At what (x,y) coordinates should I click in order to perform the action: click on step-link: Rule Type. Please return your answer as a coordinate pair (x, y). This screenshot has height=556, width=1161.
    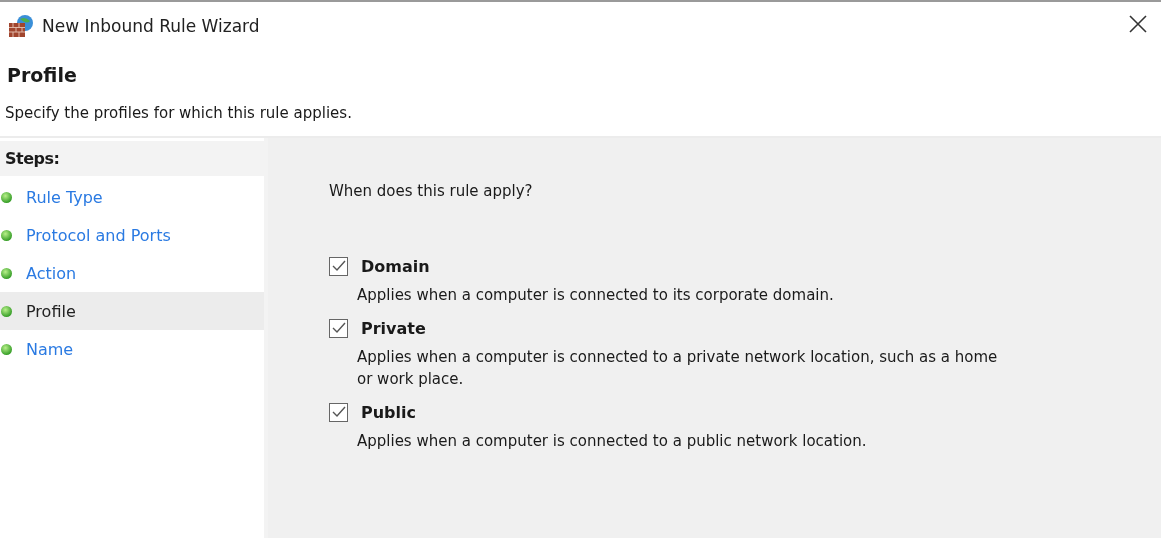
    Looking at the image, I should click on (64, 197).